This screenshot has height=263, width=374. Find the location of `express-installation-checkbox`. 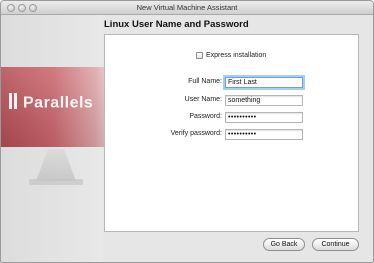

express-installation-checkbox is located at coordinates (199, 55).